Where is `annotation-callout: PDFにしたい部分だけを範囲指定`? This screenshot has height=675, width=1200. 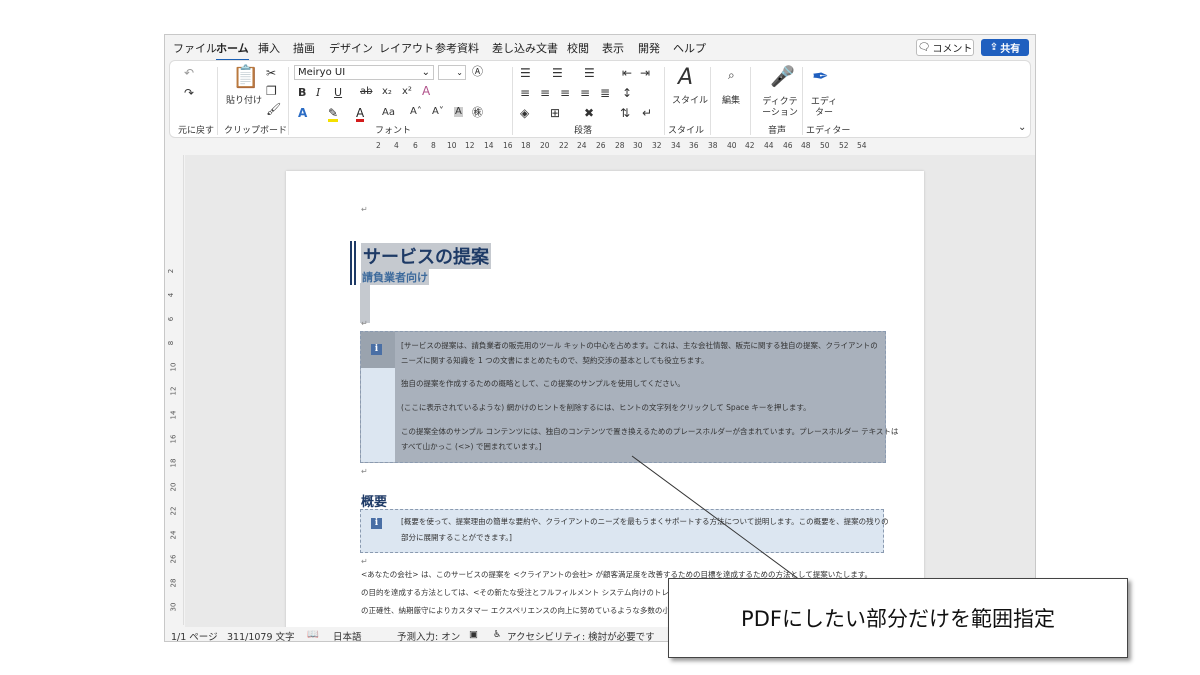
annotation-callout: PDFにしたい部分だけを範囲指定 is located at coordinates (898, 618).